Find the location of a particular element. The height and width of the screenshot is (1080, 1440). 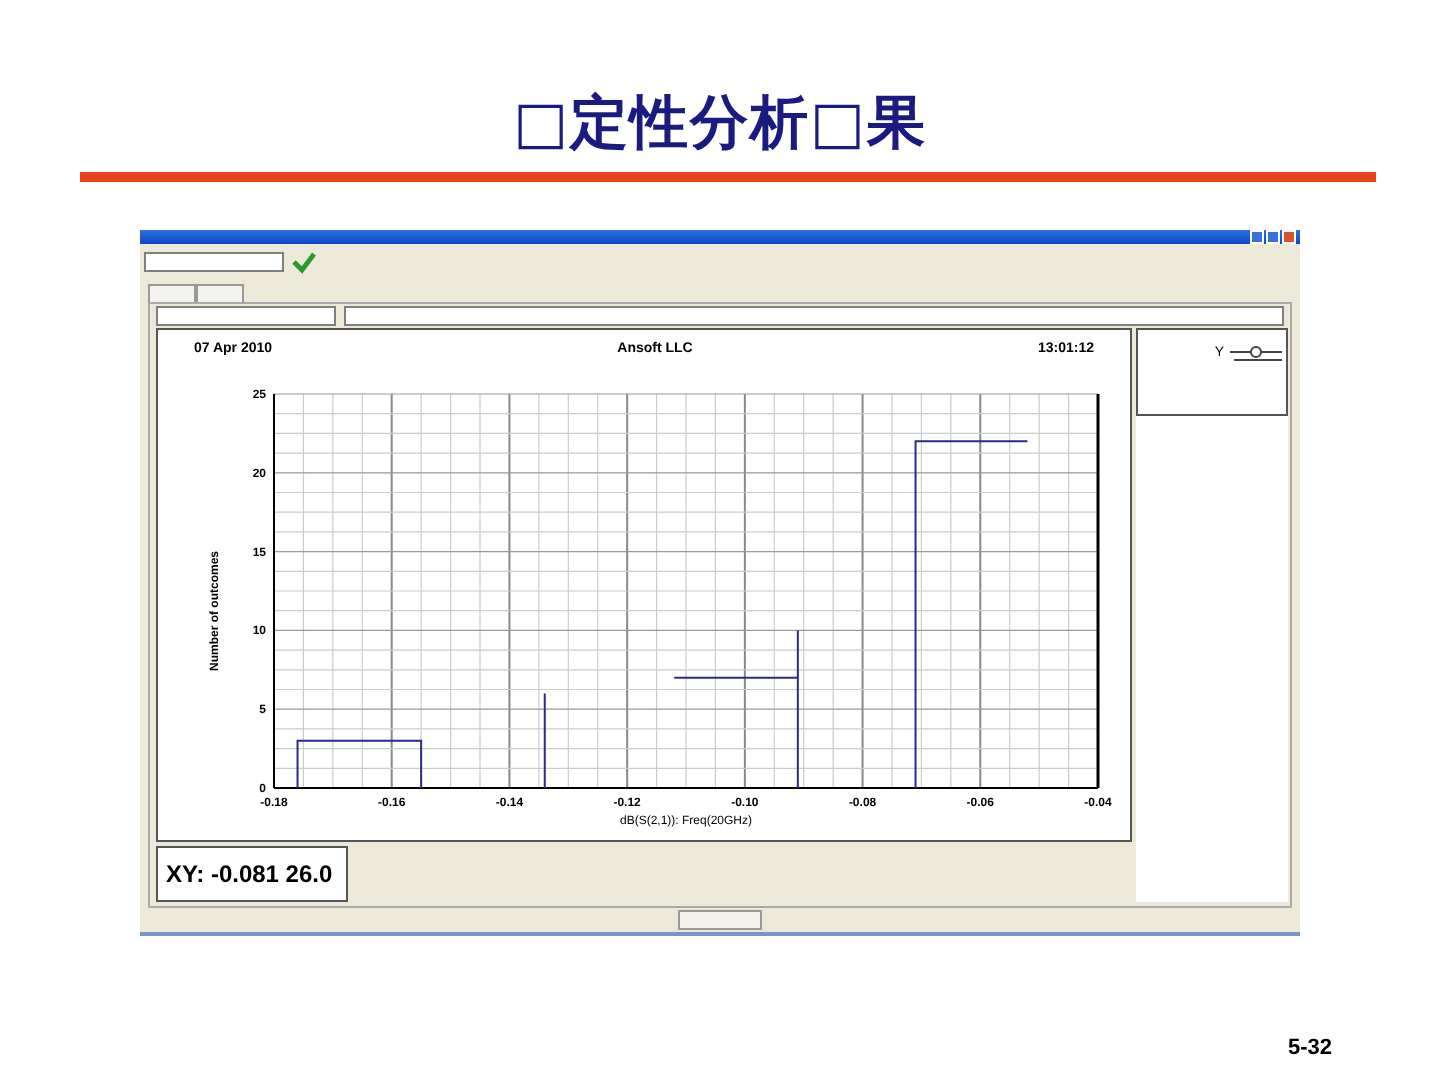

page-number: 5-32 is located at coordinates (1309, 1048).